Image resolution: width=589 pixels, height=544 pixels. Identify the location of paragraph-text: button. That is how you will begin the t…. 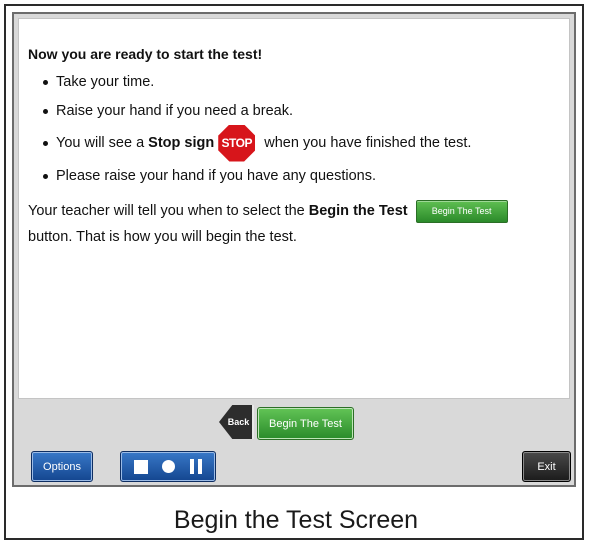
(162, 237).